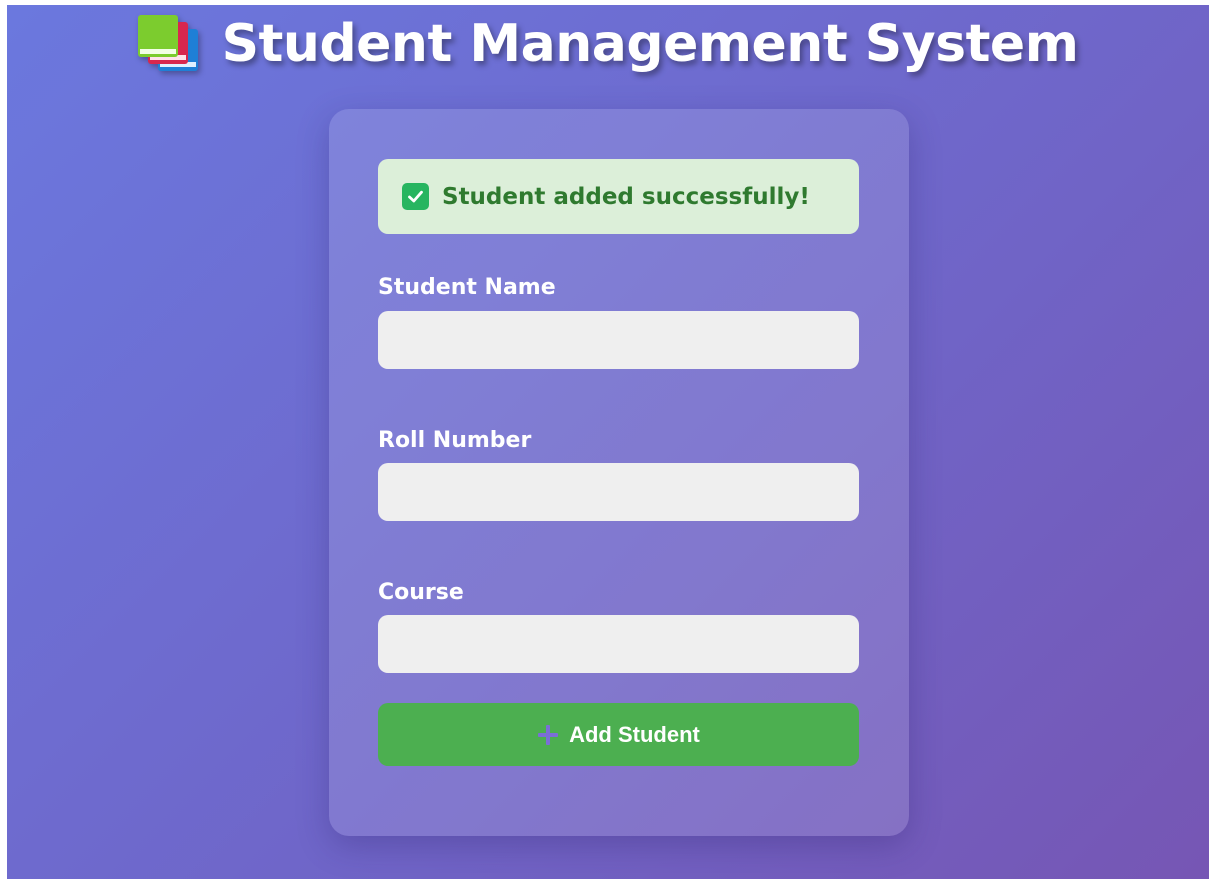 This screenshot has width=1209, height=879. I want to click on roll-number-label: Roll Number, so click(455, 440).